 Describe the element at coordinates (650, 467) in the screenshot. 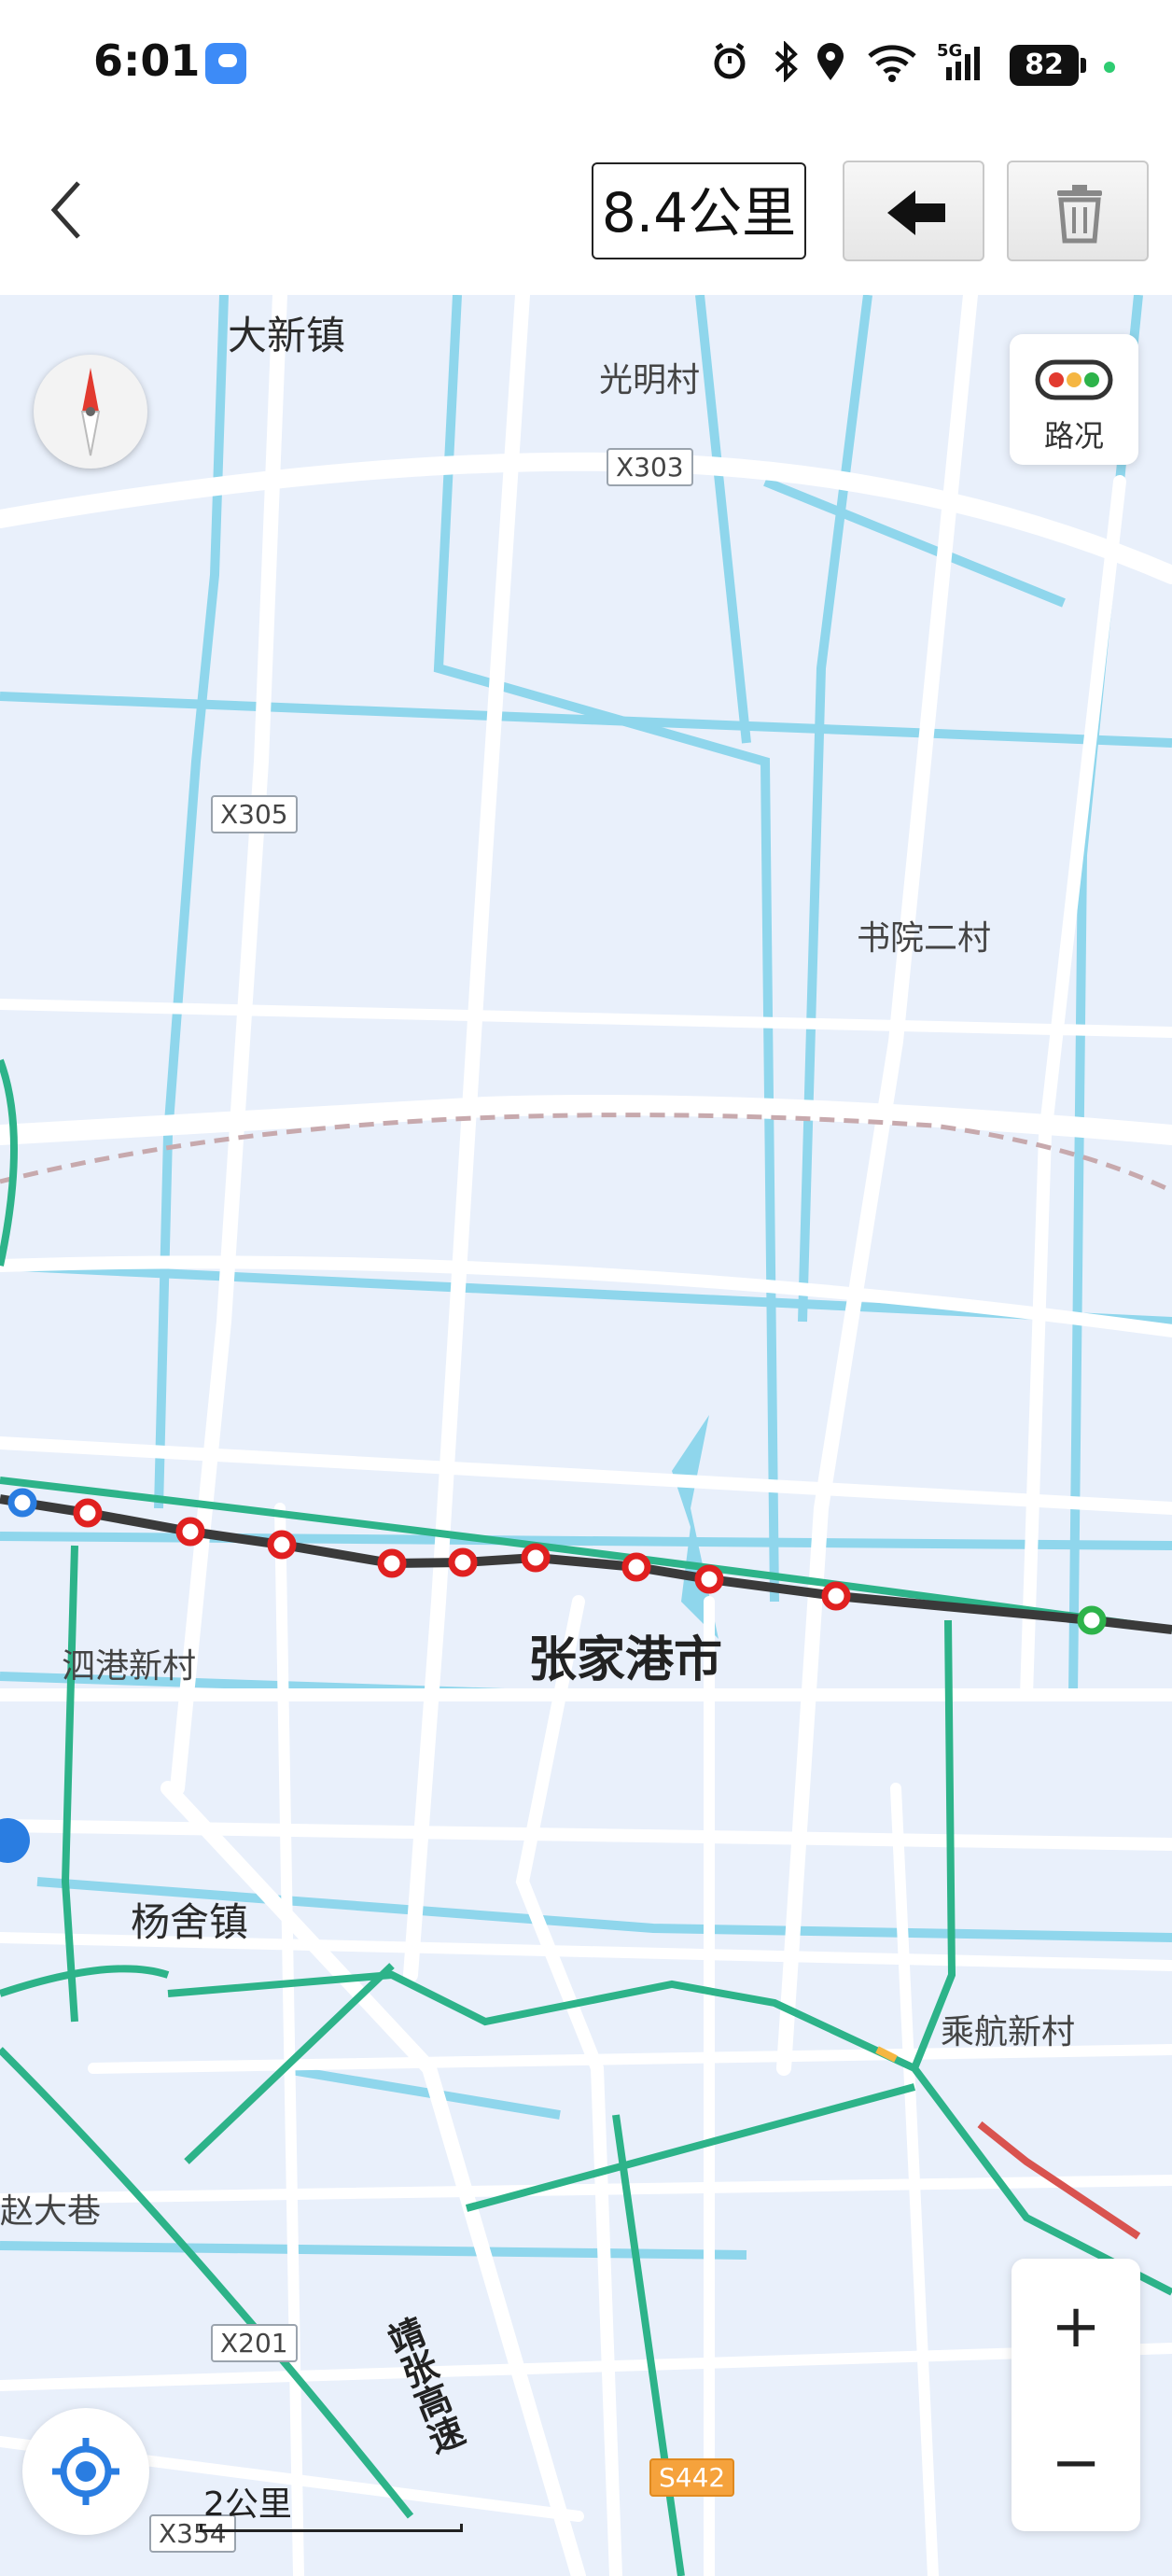

I see `road-shield-x303: X303` at that location.